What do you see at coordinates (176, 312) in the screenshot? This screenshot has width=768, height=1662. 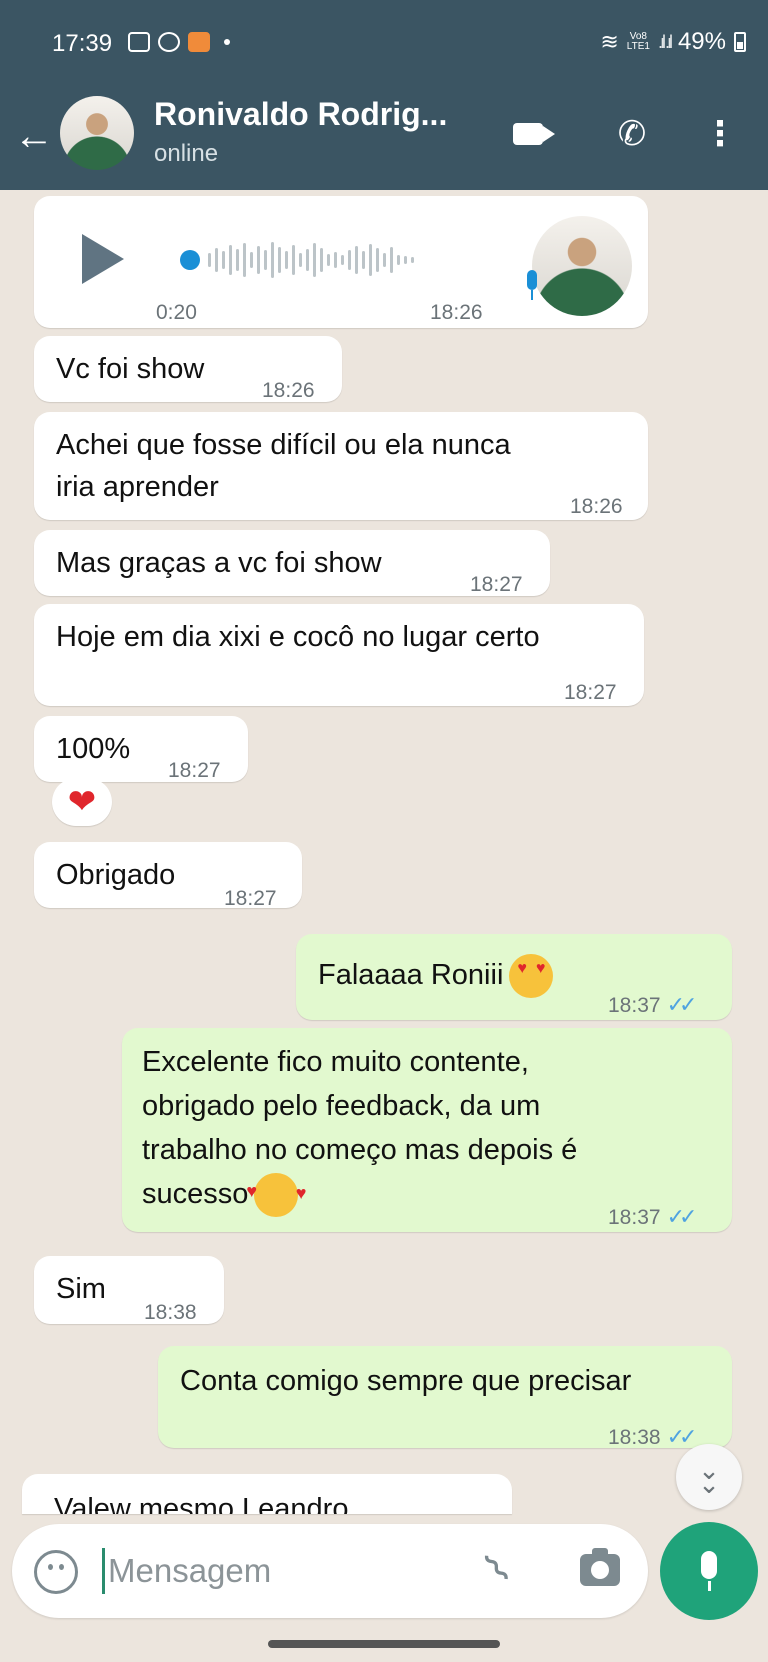 I see `voice-duration: 0:20` at bounding box center [176, 312].